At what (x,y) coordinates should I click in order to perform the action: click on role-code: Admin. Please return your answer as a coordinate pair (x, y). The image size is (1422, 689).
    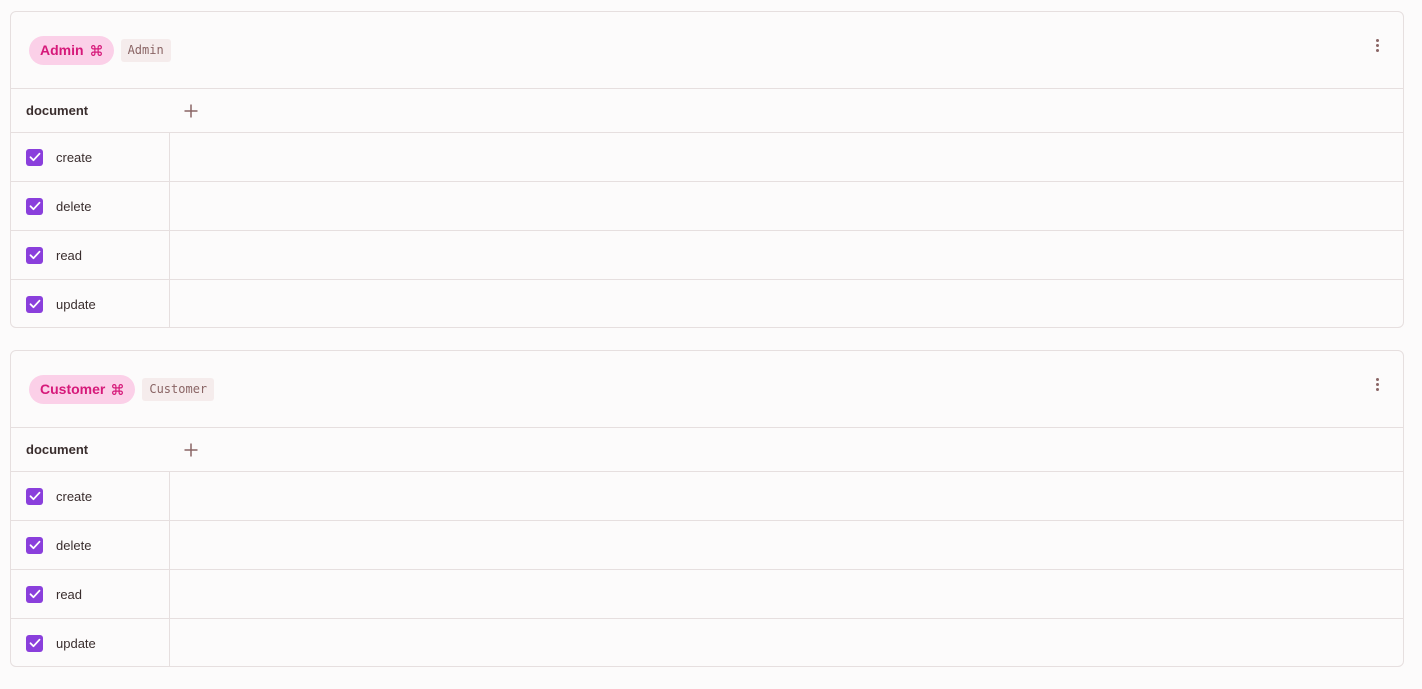
    Looking at the image, I should click on (145, 50).